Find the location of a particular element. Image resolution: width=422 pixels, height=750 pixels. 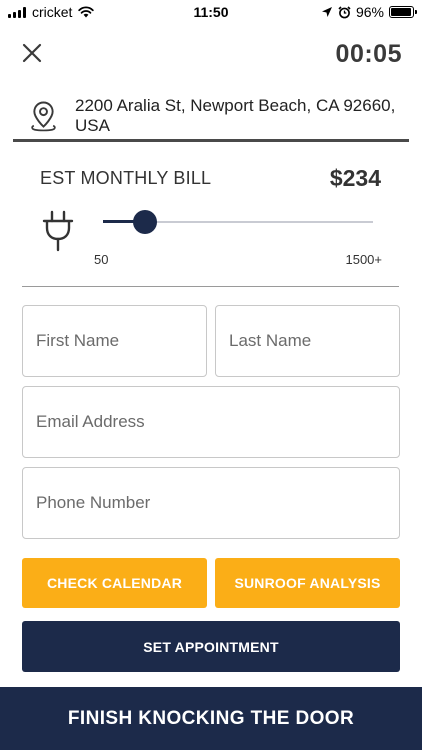

battery-icon is located at coordinates (403, 12).